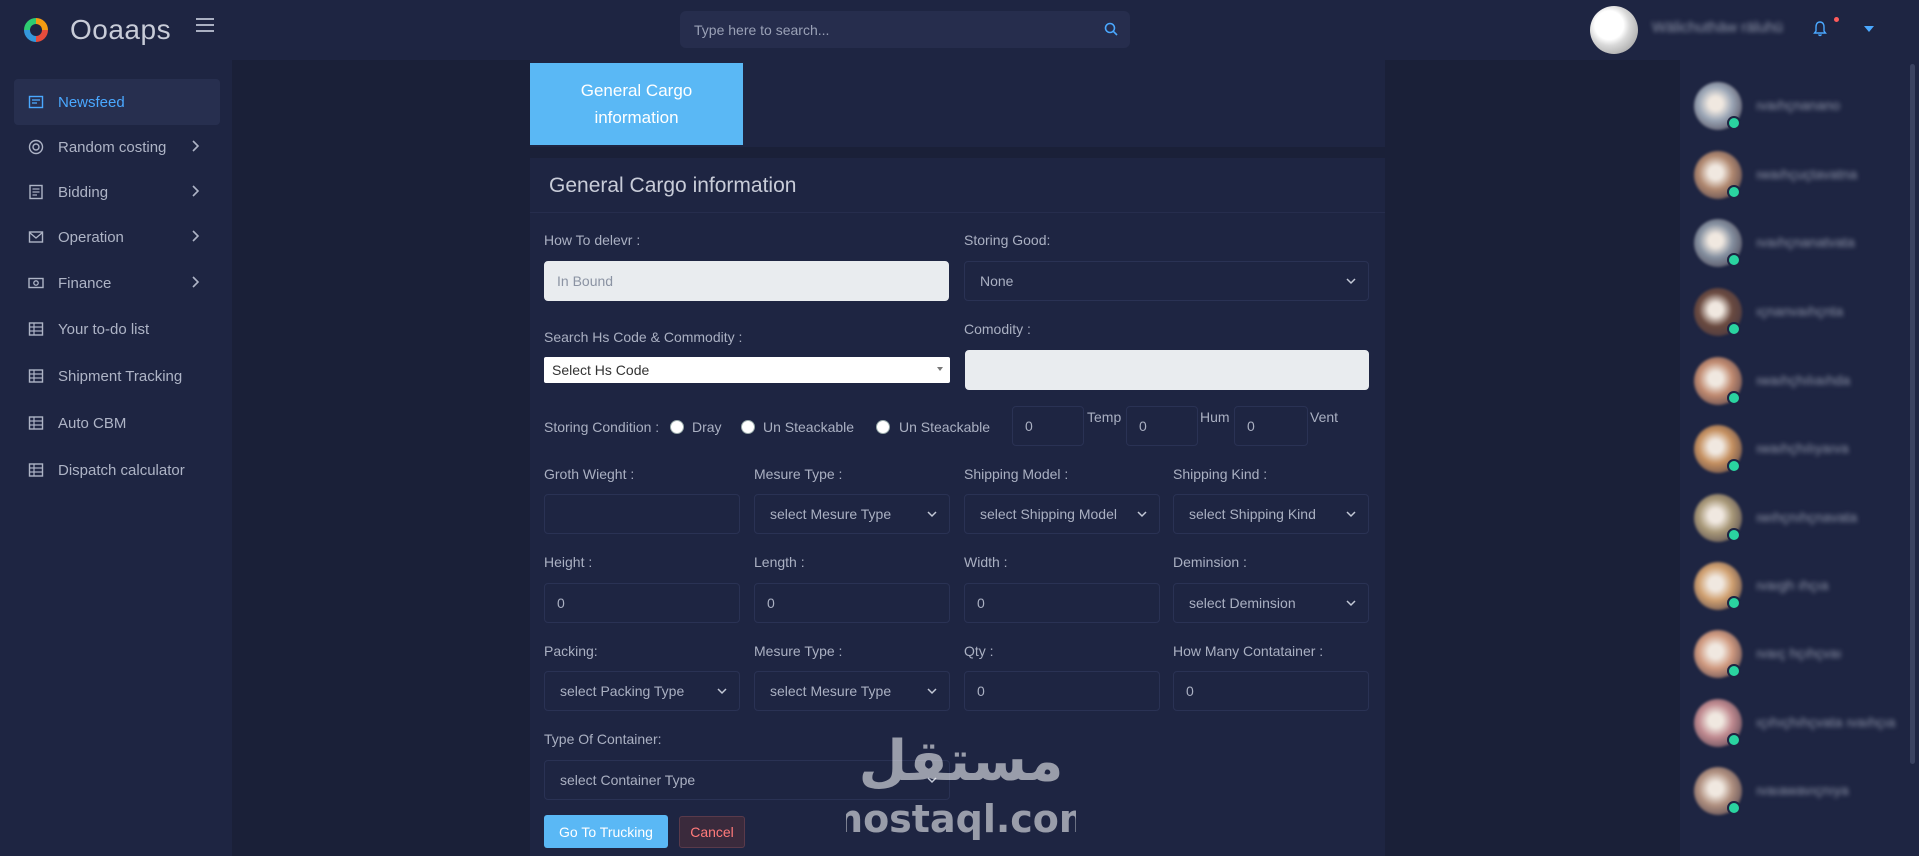  I want to click on mesure-type-2-select: select Mesure Type, so click(852, 691).